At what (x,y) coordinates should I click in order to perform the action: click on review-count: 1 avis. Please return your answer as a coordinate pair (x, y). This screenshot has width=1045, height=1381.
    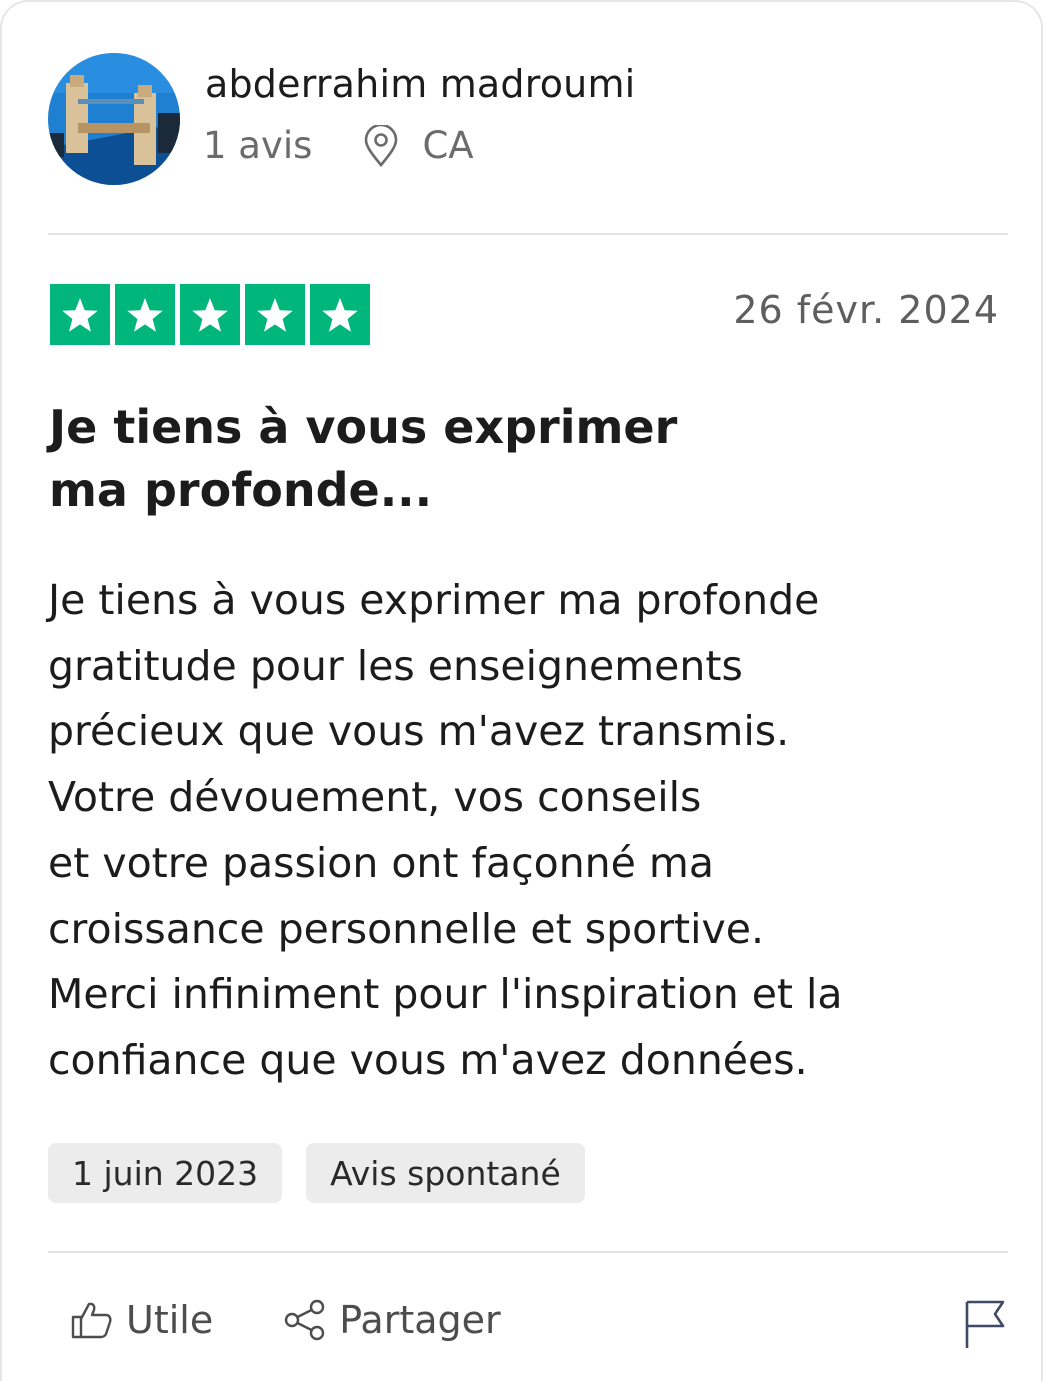
    Looking at the image, I should click on (258, 145).